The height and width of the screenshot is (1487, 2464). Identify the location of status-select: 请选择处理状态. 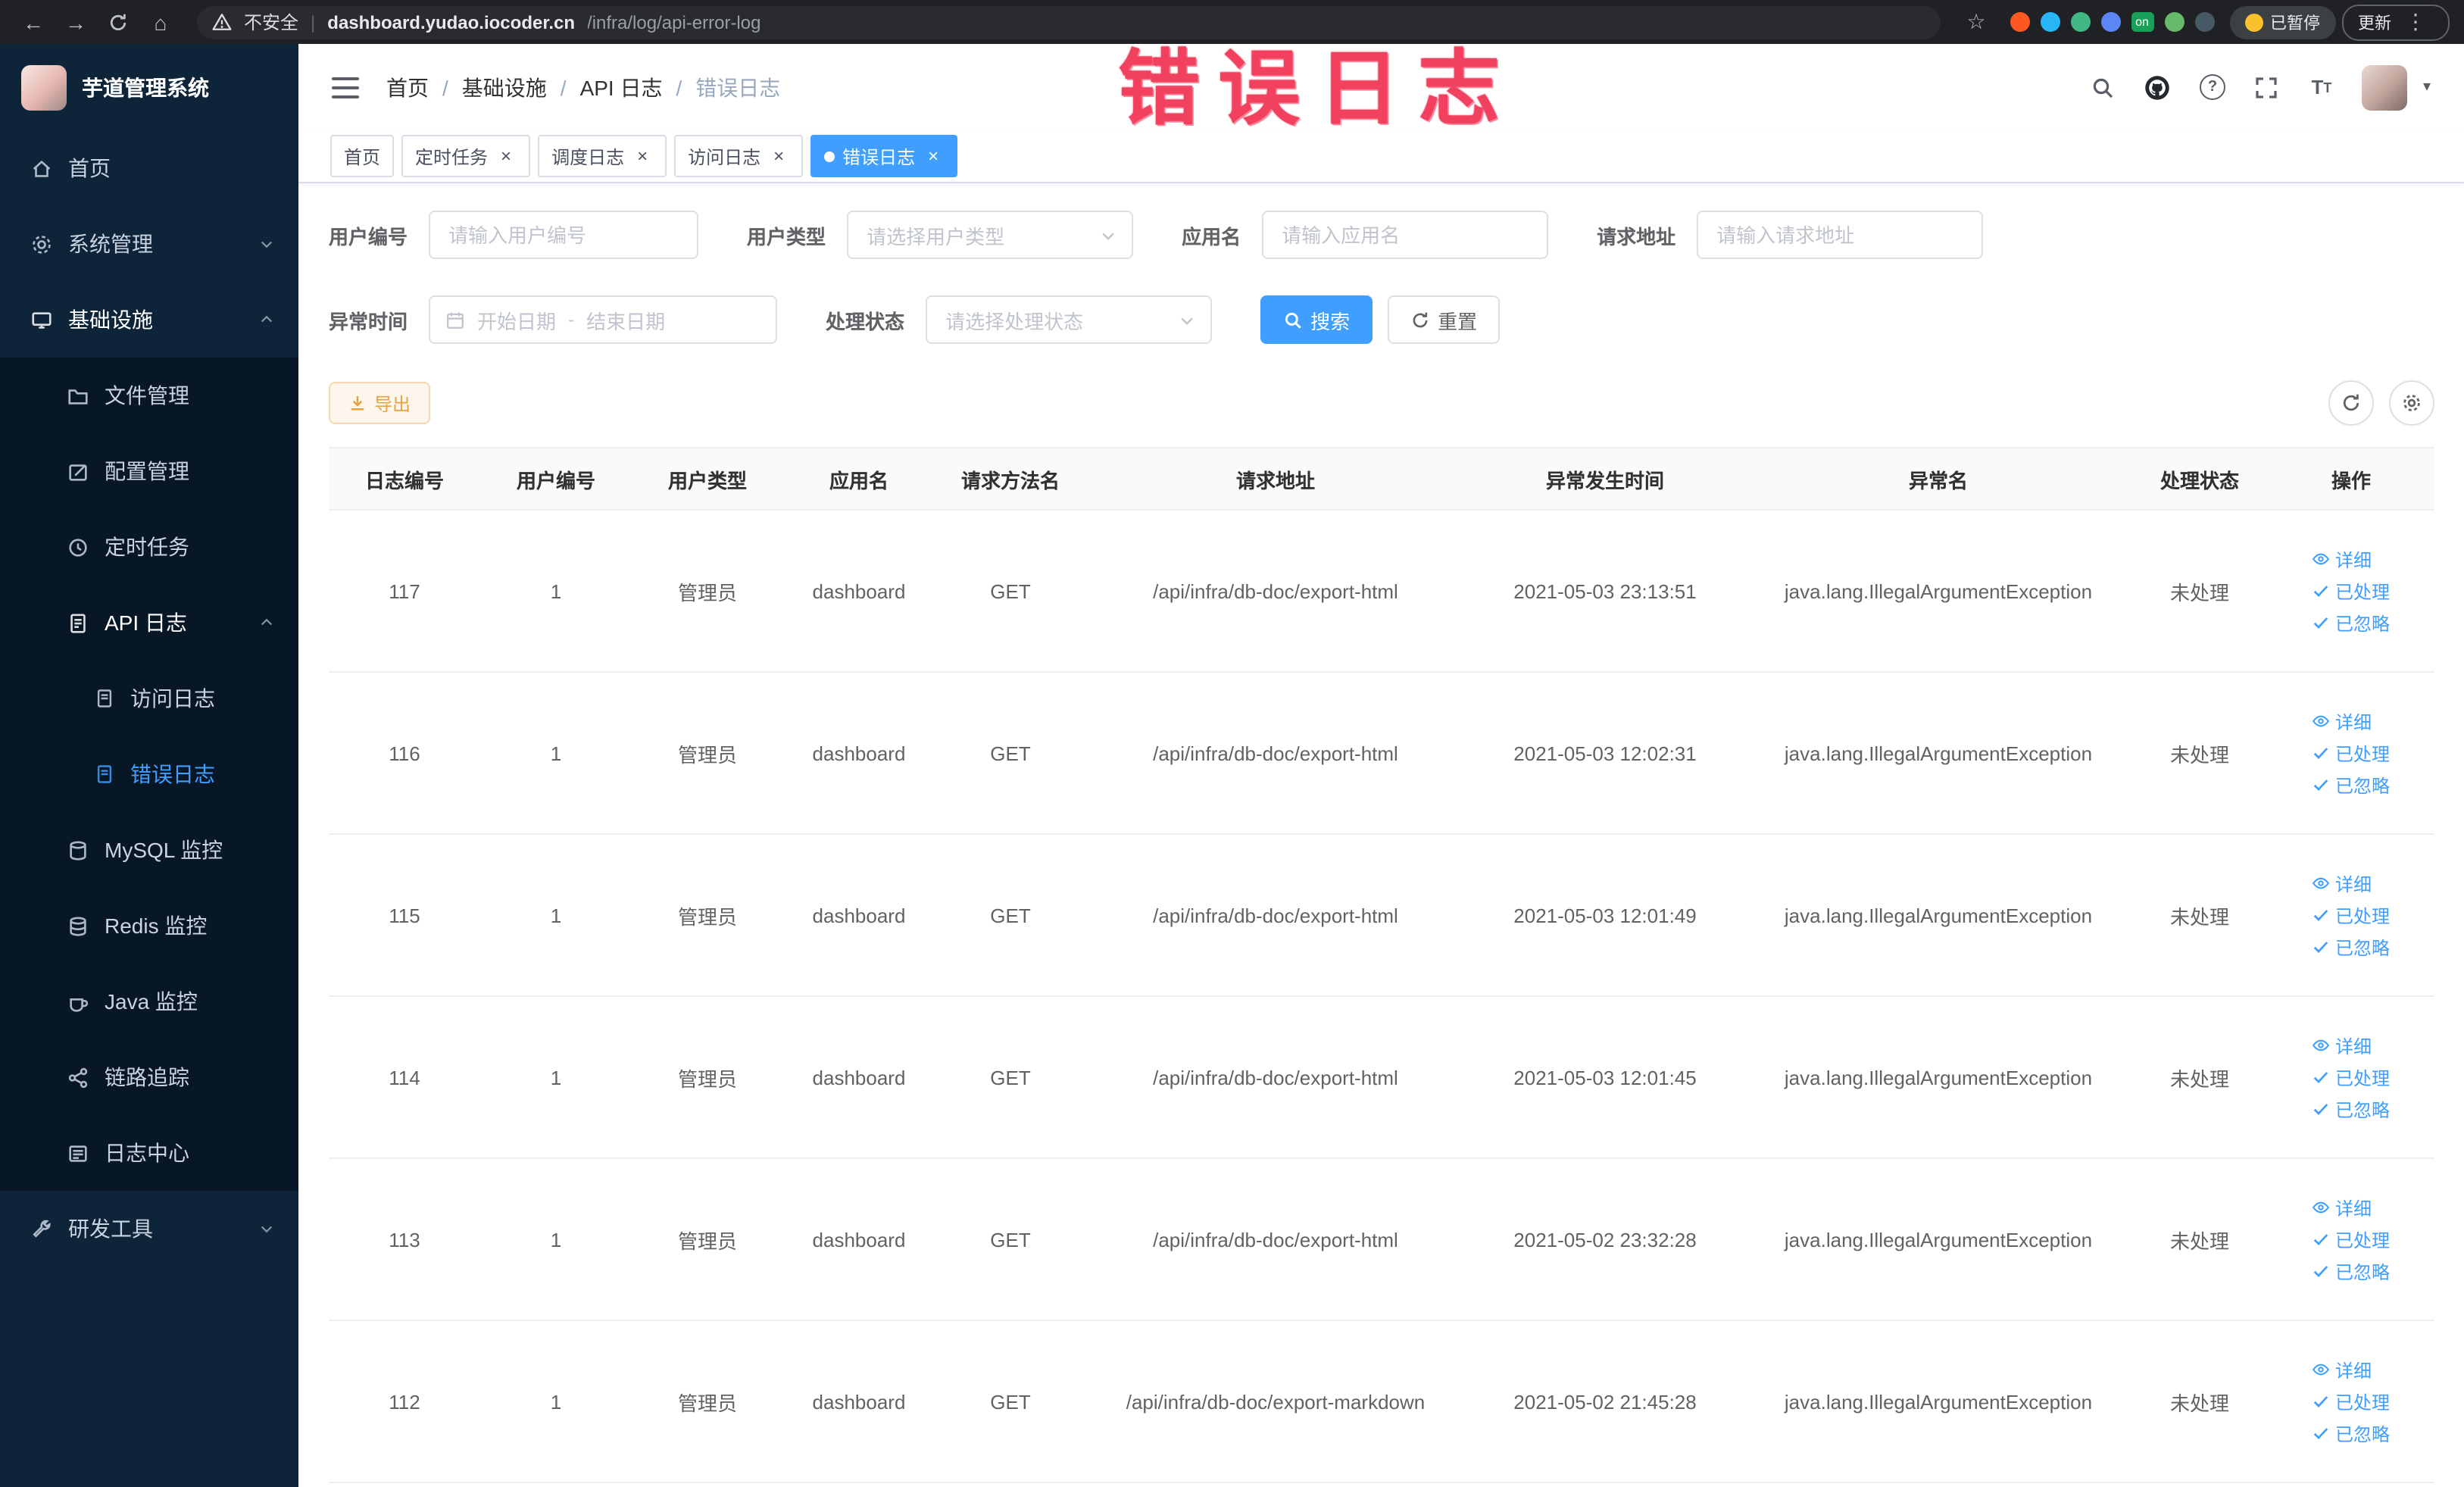
(1069, 319).